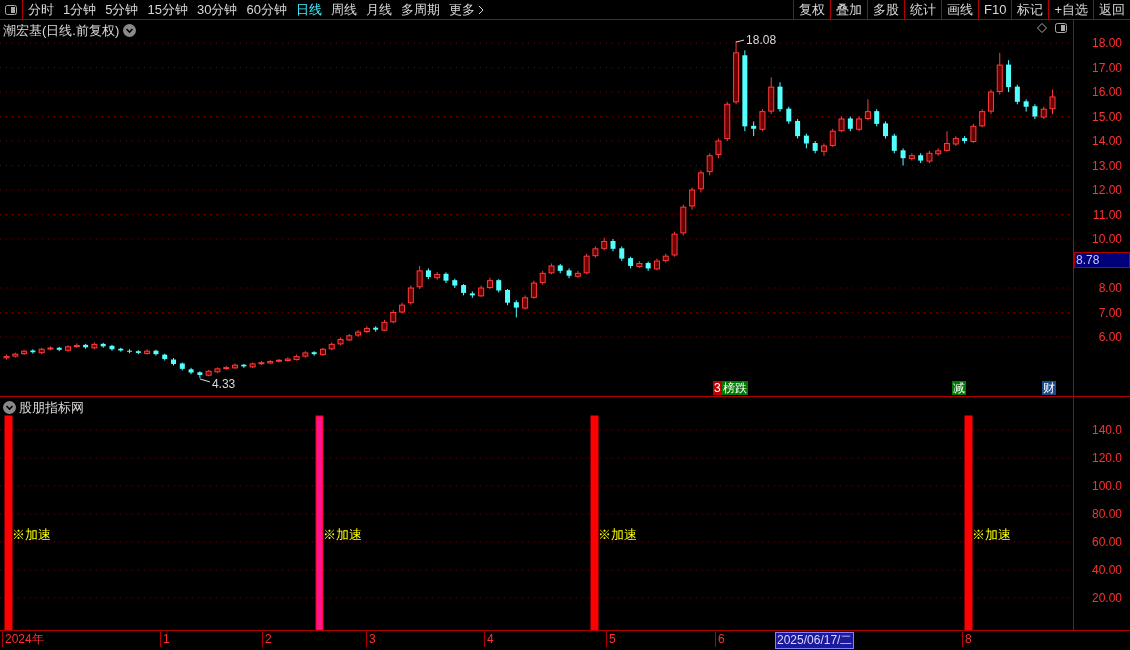 The height and width of the screenshot is (650, 1130). What do you see at coordinates (343, 10) in the screenshot?
I see `period-tab: 周线` at bounding box center [343, 10].